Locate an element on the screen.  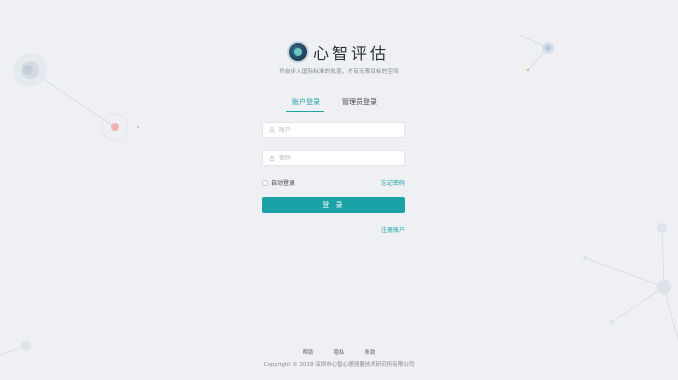
username-input is located at coordinates (340, 130).